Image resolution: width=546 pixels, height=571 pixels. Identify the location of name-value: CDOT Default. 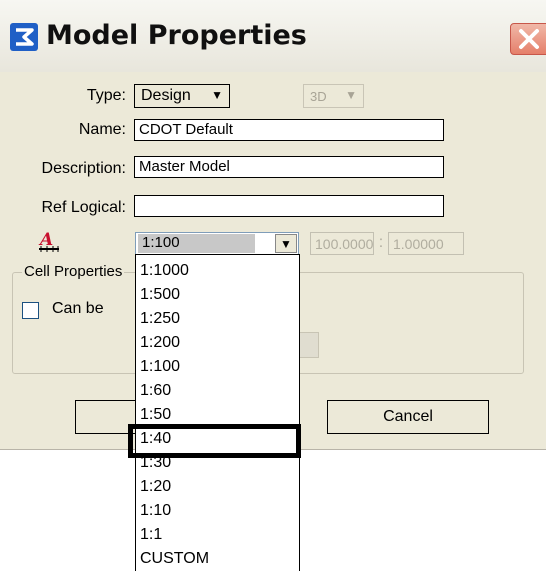
(186, 129).